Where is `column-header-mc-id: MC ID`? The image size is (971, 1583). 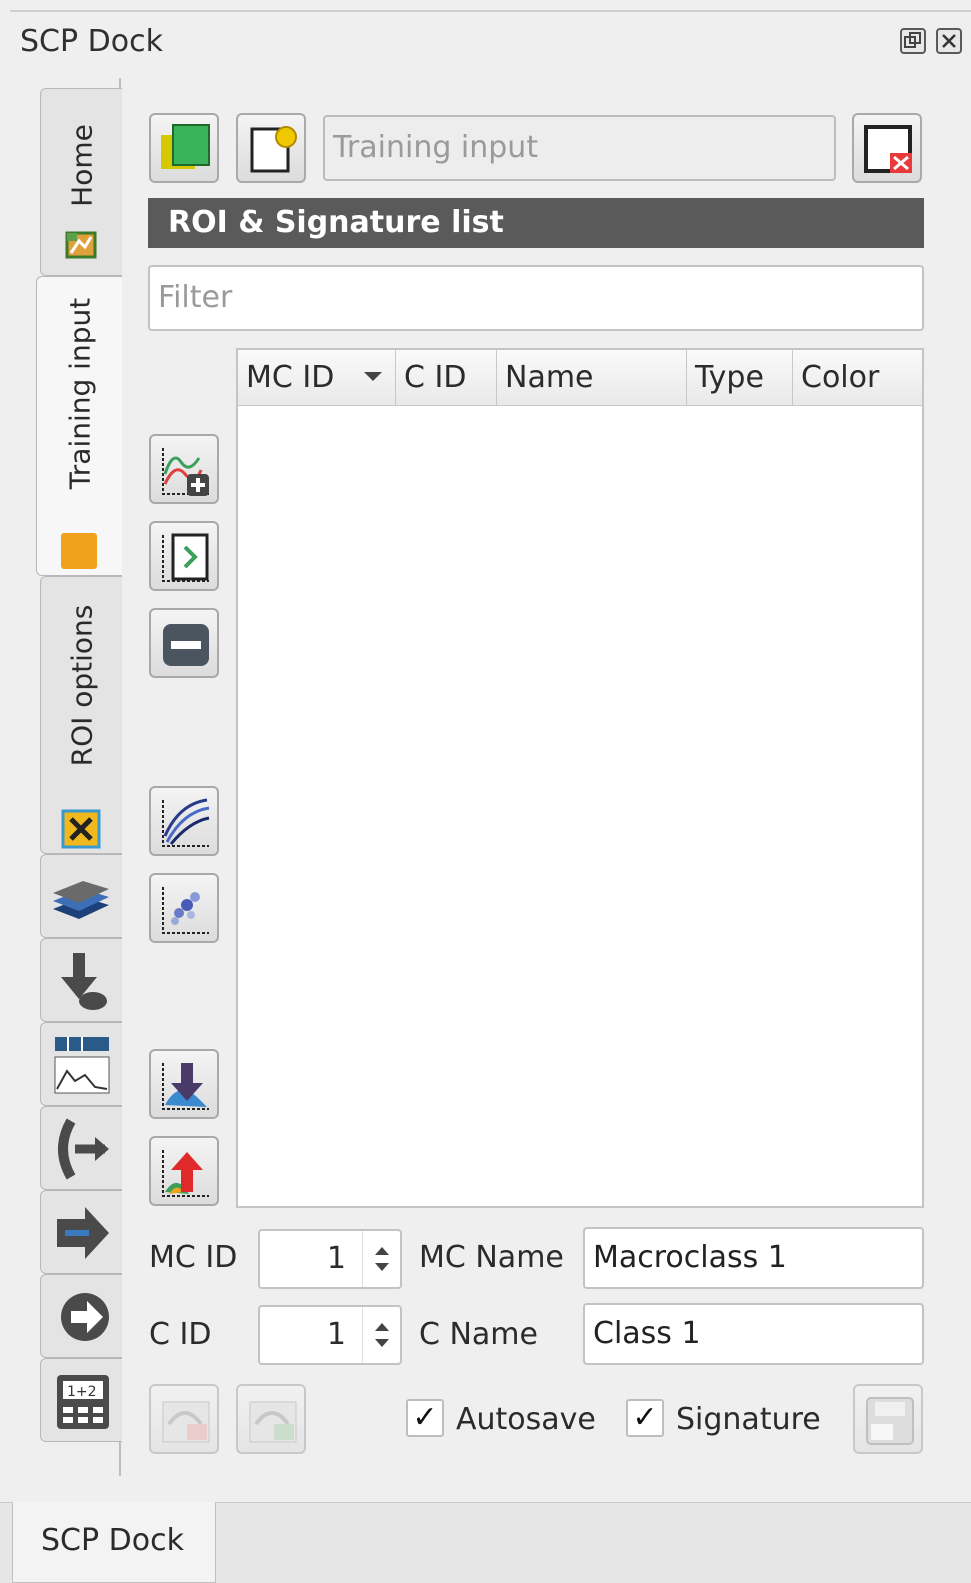
column-header-mc-id: MC ID is located at coordinates (317, 378).